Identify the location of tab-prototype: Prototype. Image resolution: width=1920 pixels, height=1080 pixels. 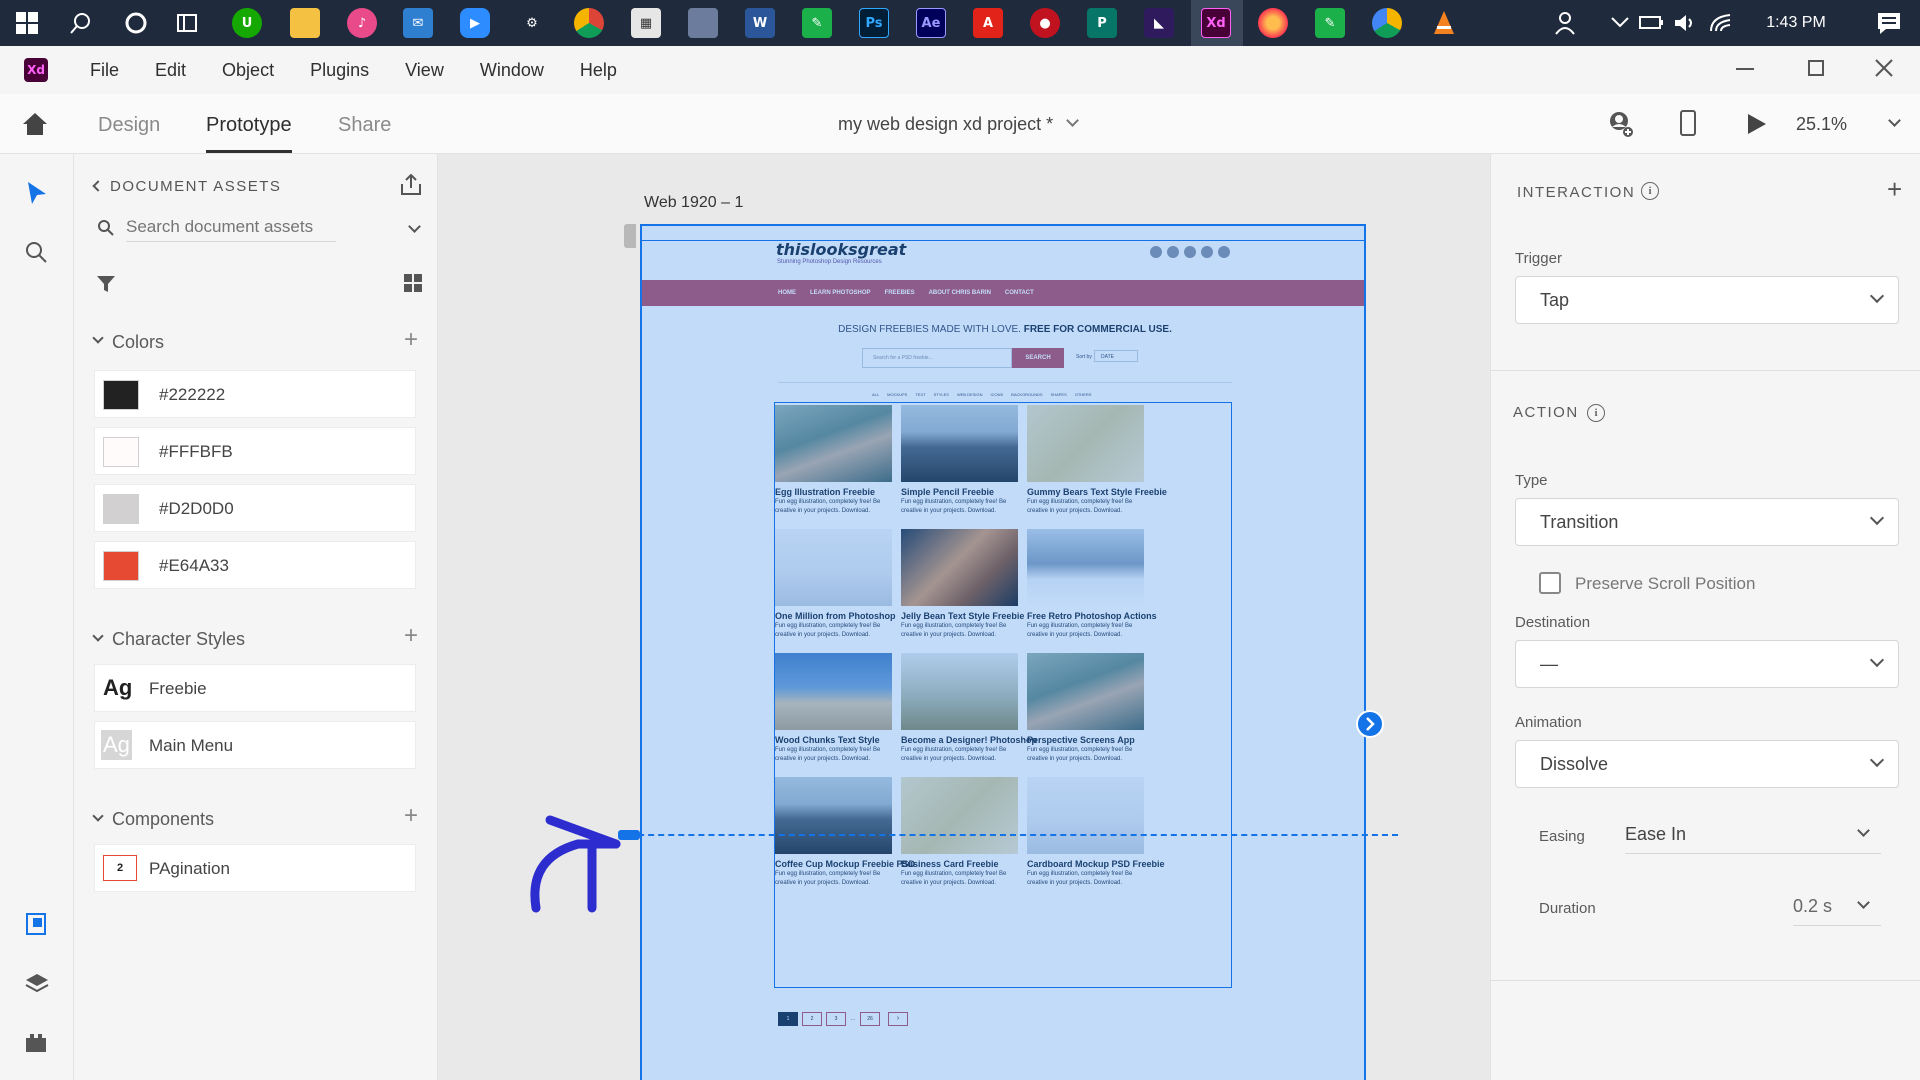
(249, 125).